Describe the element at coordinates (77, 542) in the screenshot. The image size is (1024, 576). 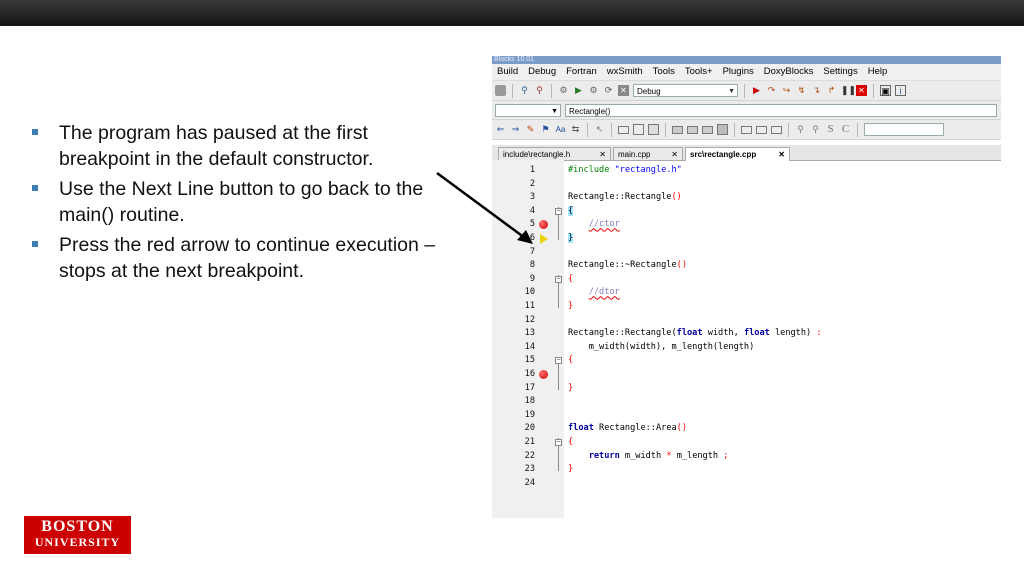
I see `logo-line-2: UNIVERSITY` at that location.